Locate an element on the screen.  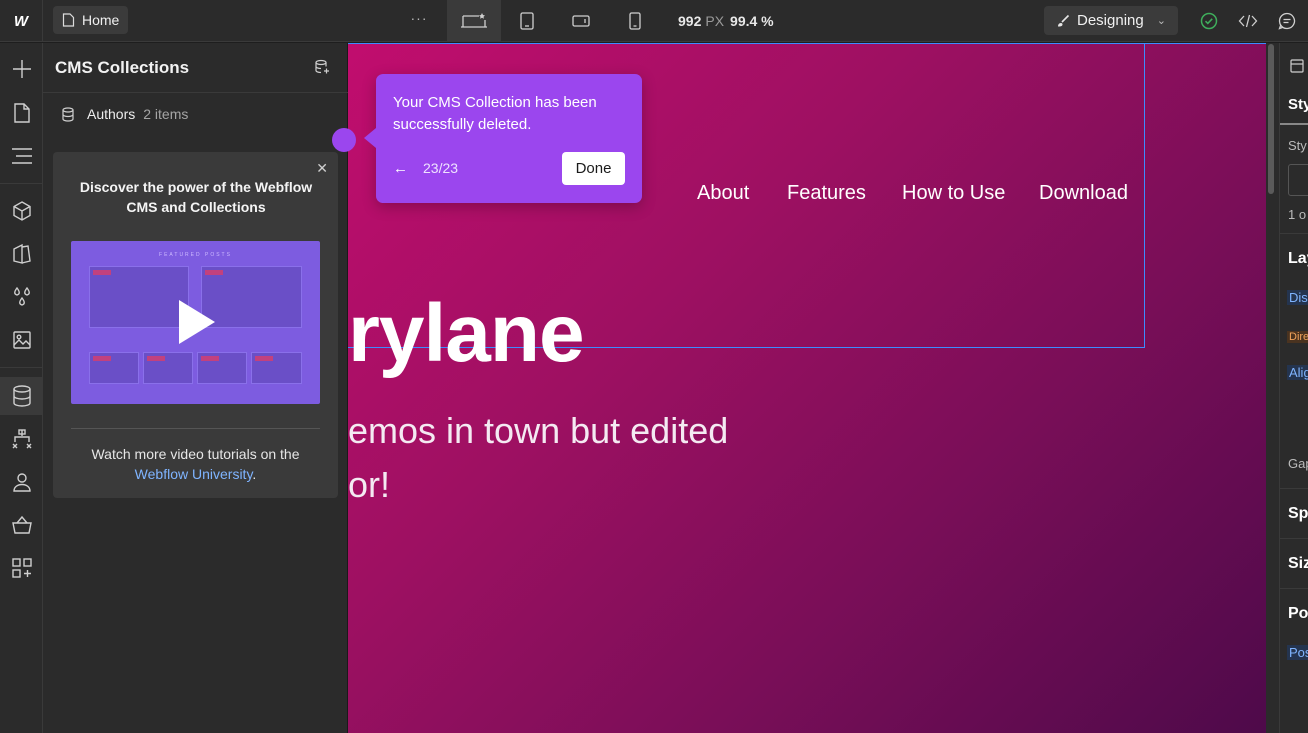
webflow-logo: W is located at coordinates (21, 21).